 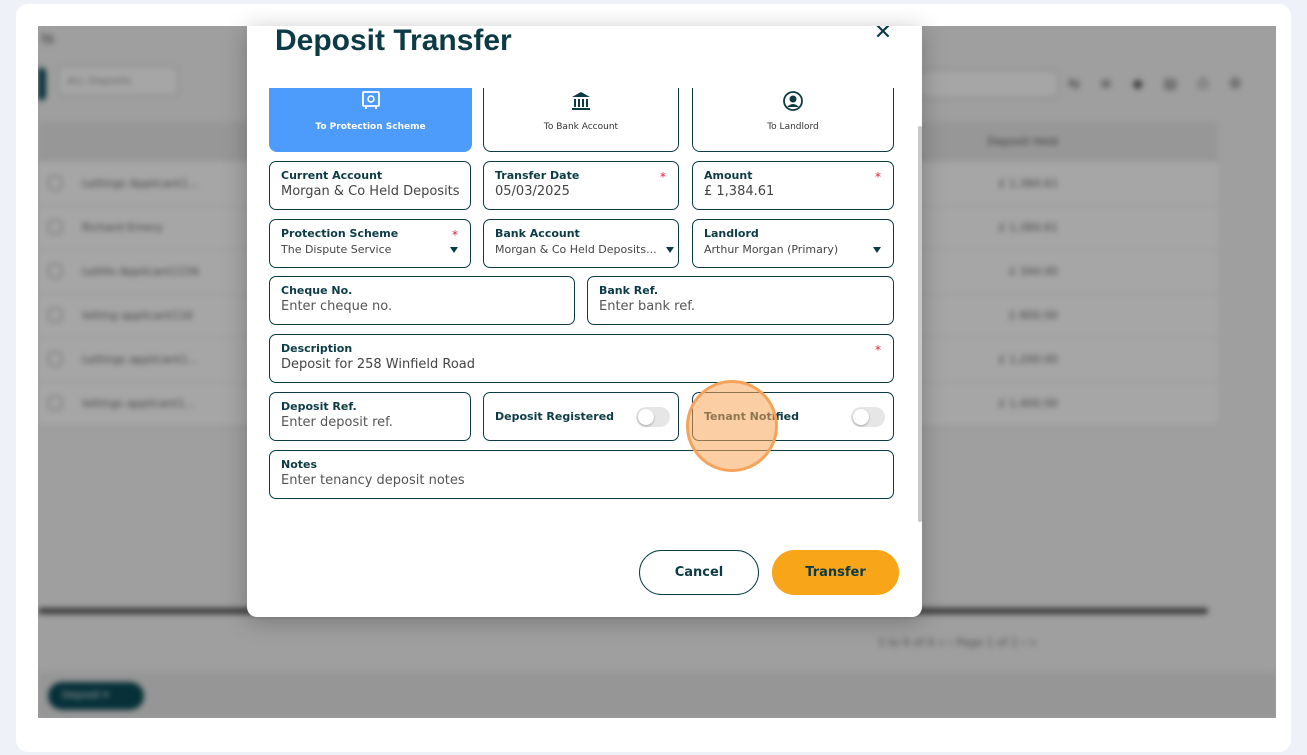 What do you see at coordinates (537, 233) in the screenshot?
I see `field-label: Bank Account` at bounding box center [537, 233].